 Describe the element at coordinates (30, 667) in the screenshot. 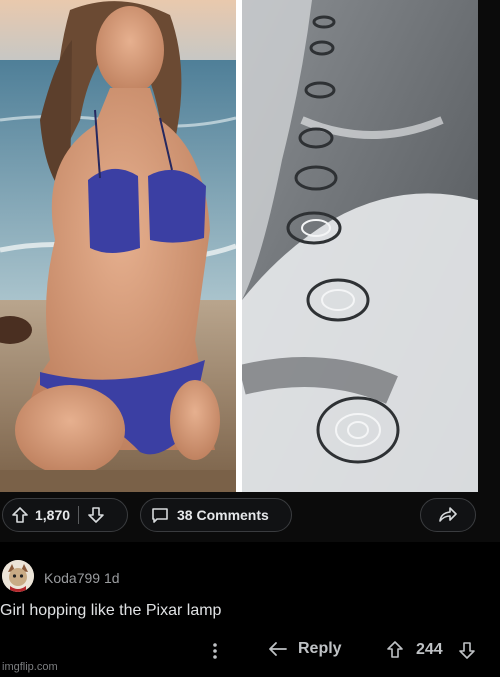

I see `watermark: imgflip.com` at that location.